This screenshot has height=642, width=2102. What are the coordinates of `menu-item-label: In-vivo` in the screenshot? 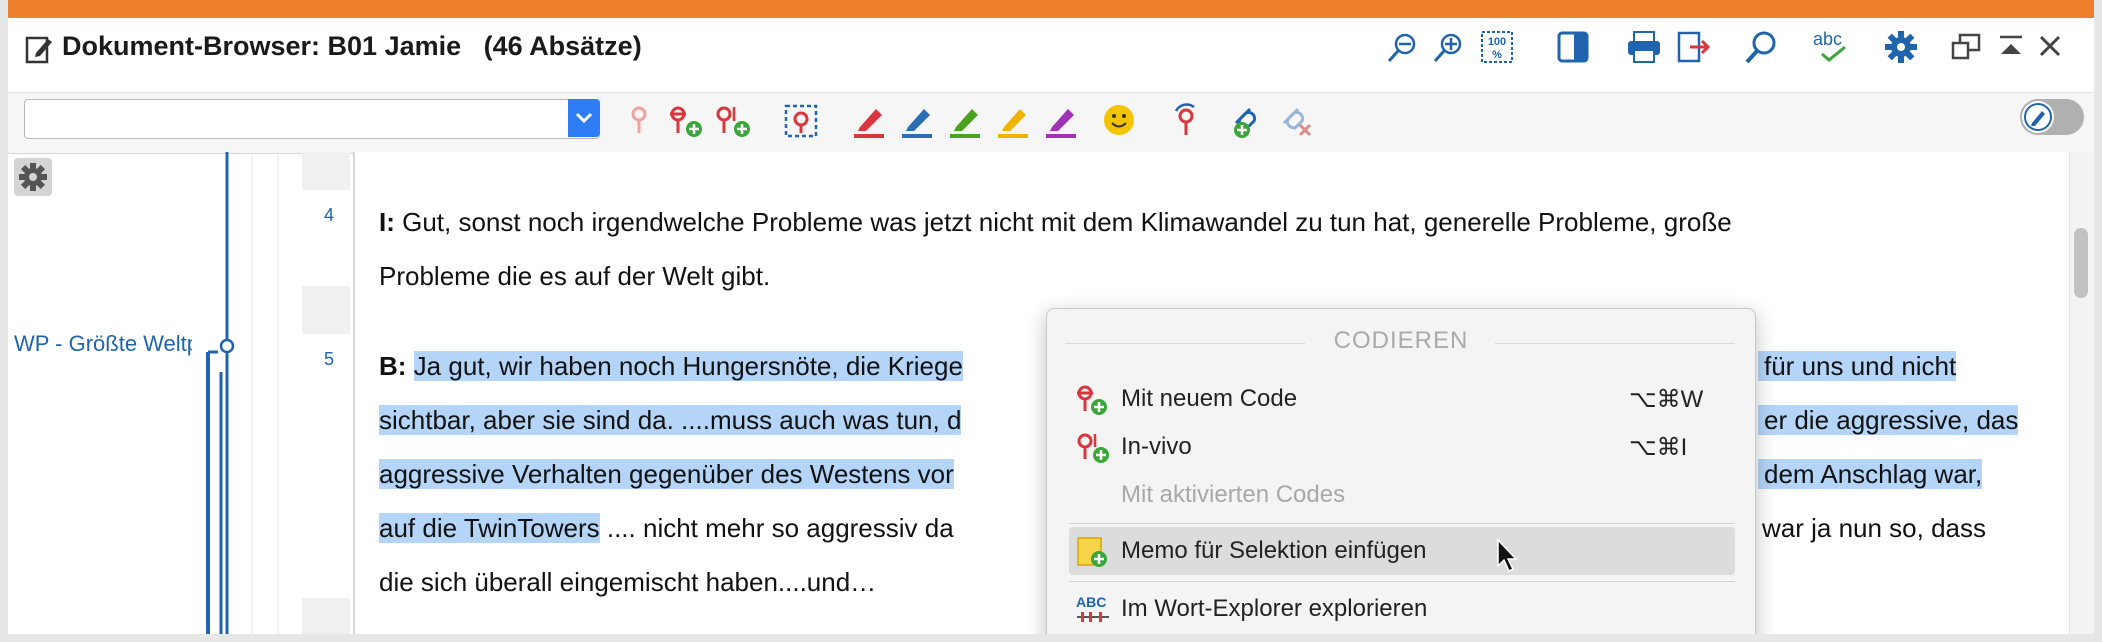 It's located at (1156, 446).